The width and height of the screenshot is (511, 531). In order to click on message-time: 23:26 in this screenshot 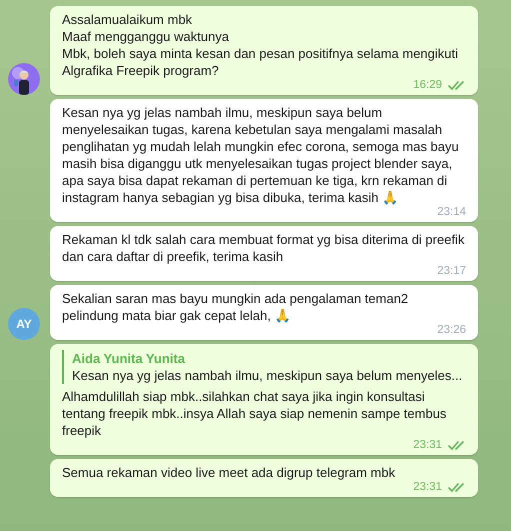, I will do `click(451, 330)`.